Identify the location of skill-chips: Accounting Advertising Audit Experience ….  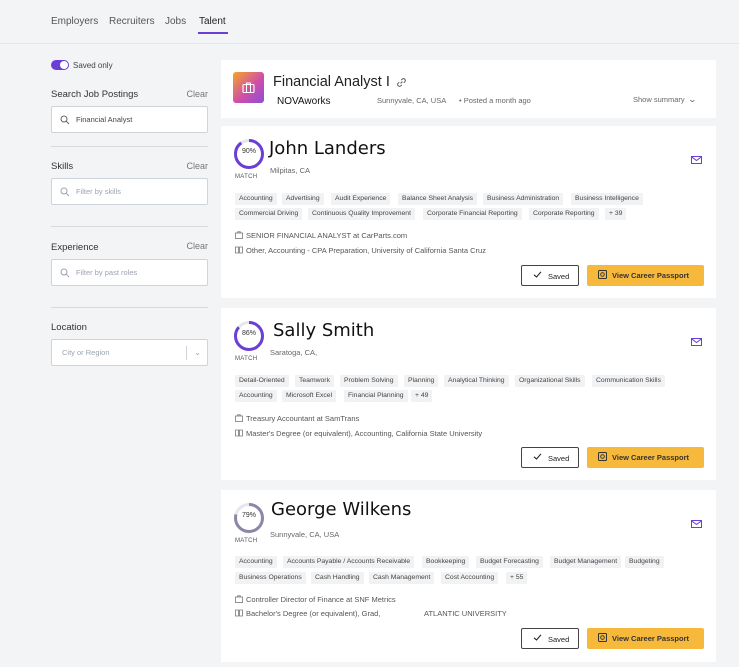
(445, 208).